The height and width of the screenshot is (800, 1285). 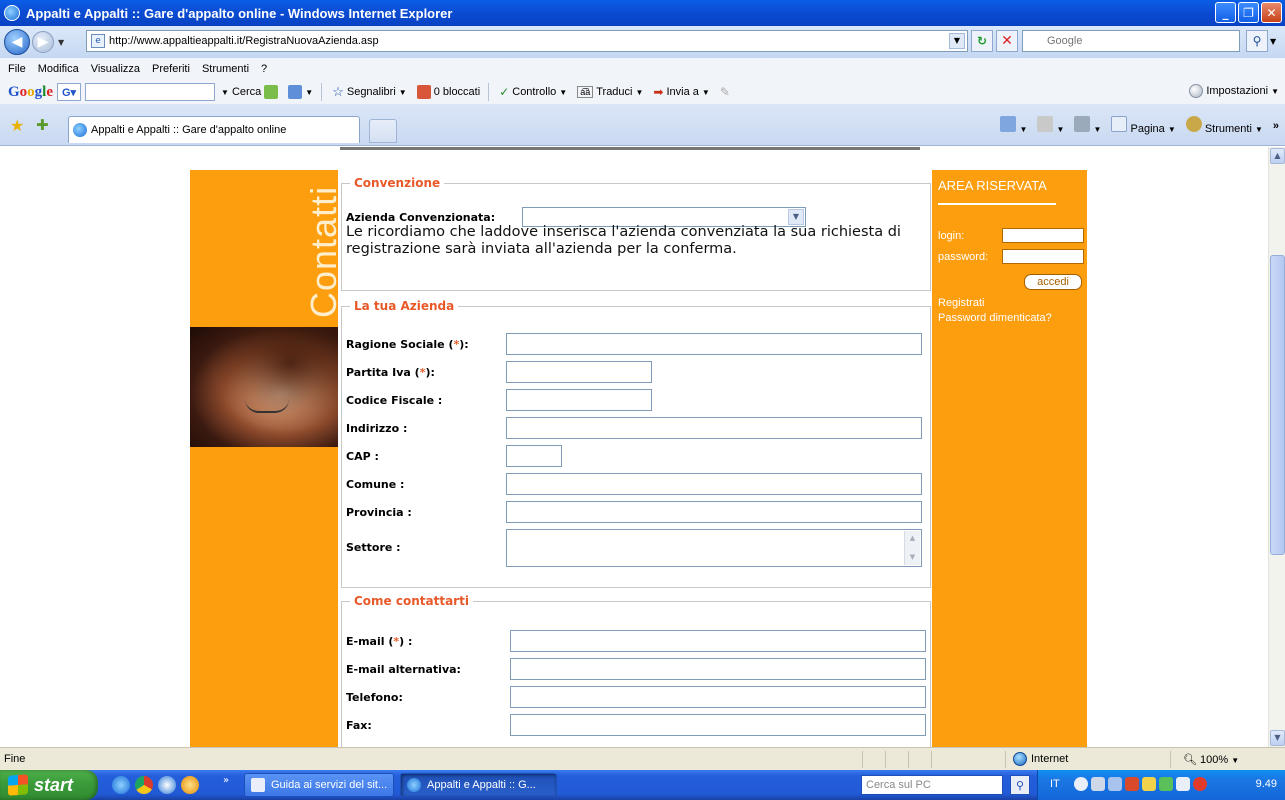 What do you see at coordinates (69, 92) in the screenshot?
I see `google-menu-button: G▾` at bounding box center [69, 92].